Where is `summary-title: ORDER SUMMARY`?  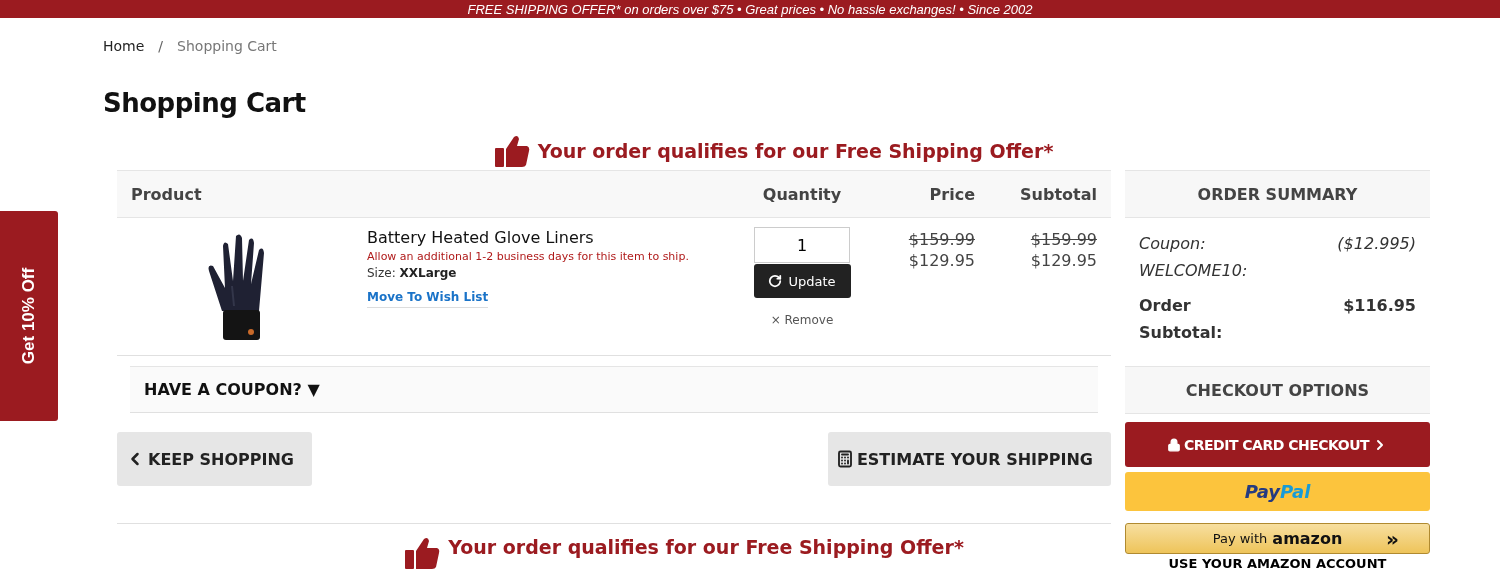 summary-title: ORDER SUMMARY is located at coordinates (1277, 194).